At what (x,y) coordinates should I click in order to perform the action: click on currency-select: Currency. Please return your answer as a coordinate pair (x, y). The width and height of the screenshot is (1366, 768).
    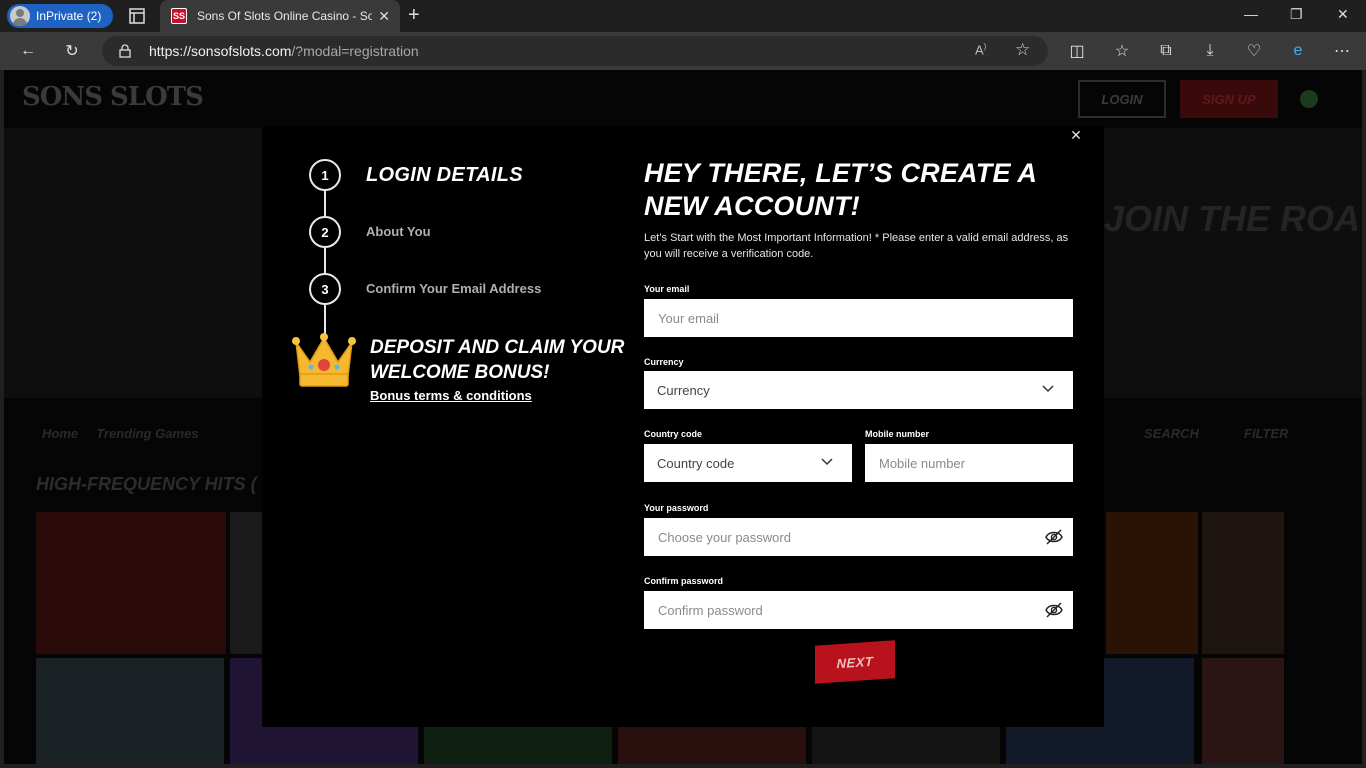
    Looking at the image, I should click on (858, 390).